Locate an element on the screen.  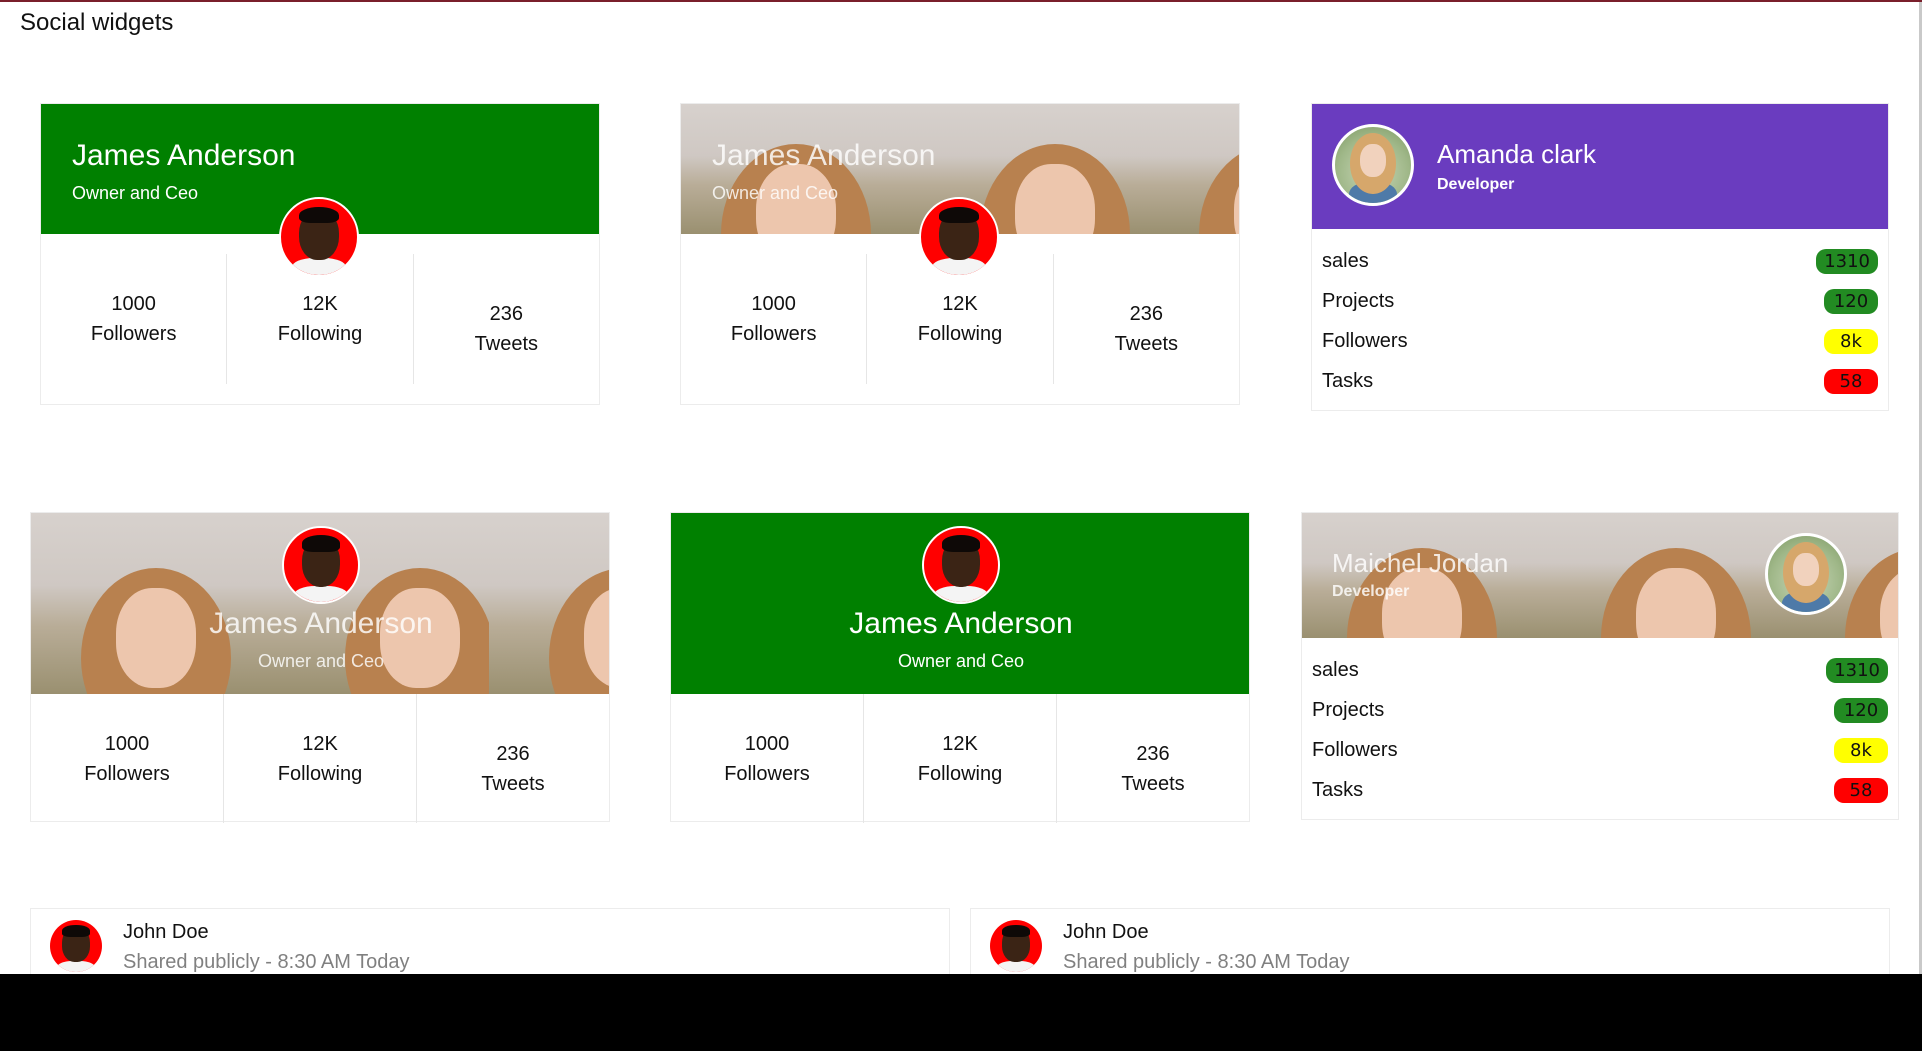
page-title: Social widgets is located at coordinates (97, 22).